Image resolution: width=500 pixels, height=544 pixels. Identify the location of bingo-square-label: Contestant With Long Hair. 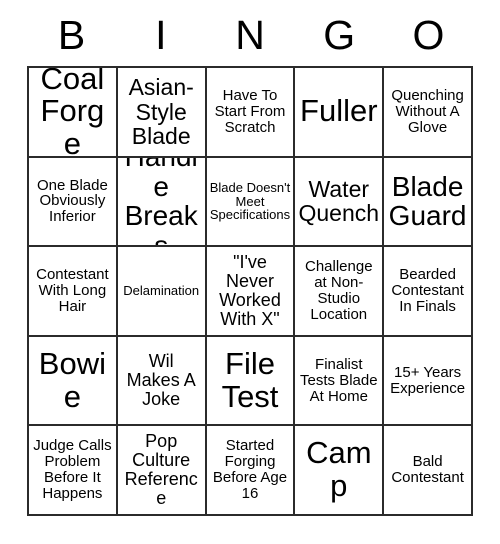
(72, 290).